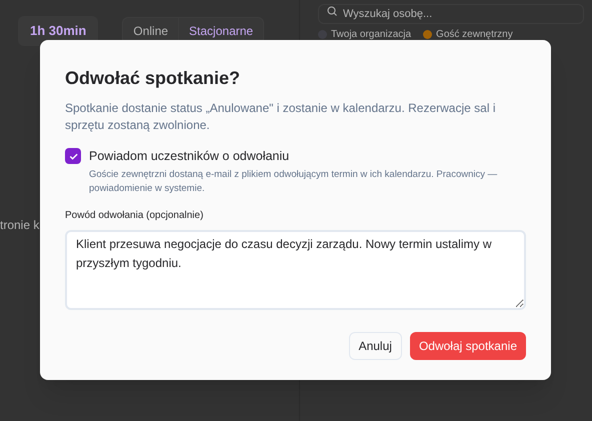  Describe the element at coordinates (73, 156) in the screenshot. I see `notify-checkbox` at that location.